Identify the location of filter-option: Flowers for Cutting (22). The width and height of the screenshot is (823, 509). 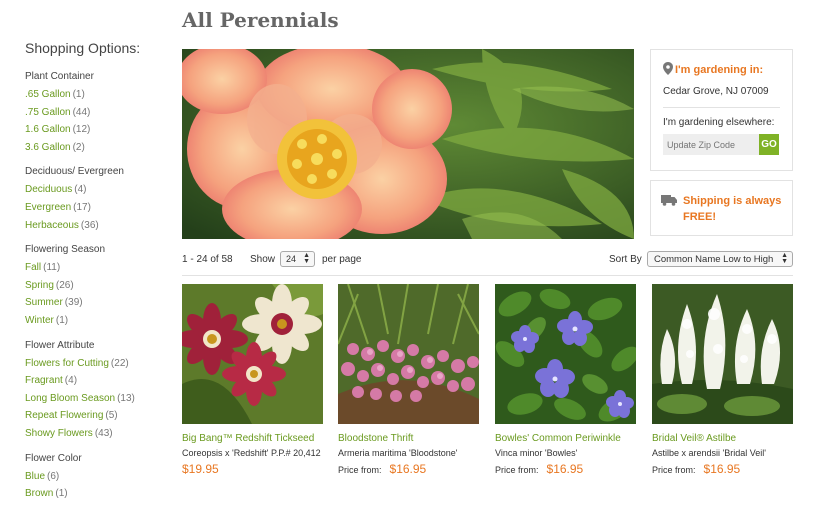
(95, 364).